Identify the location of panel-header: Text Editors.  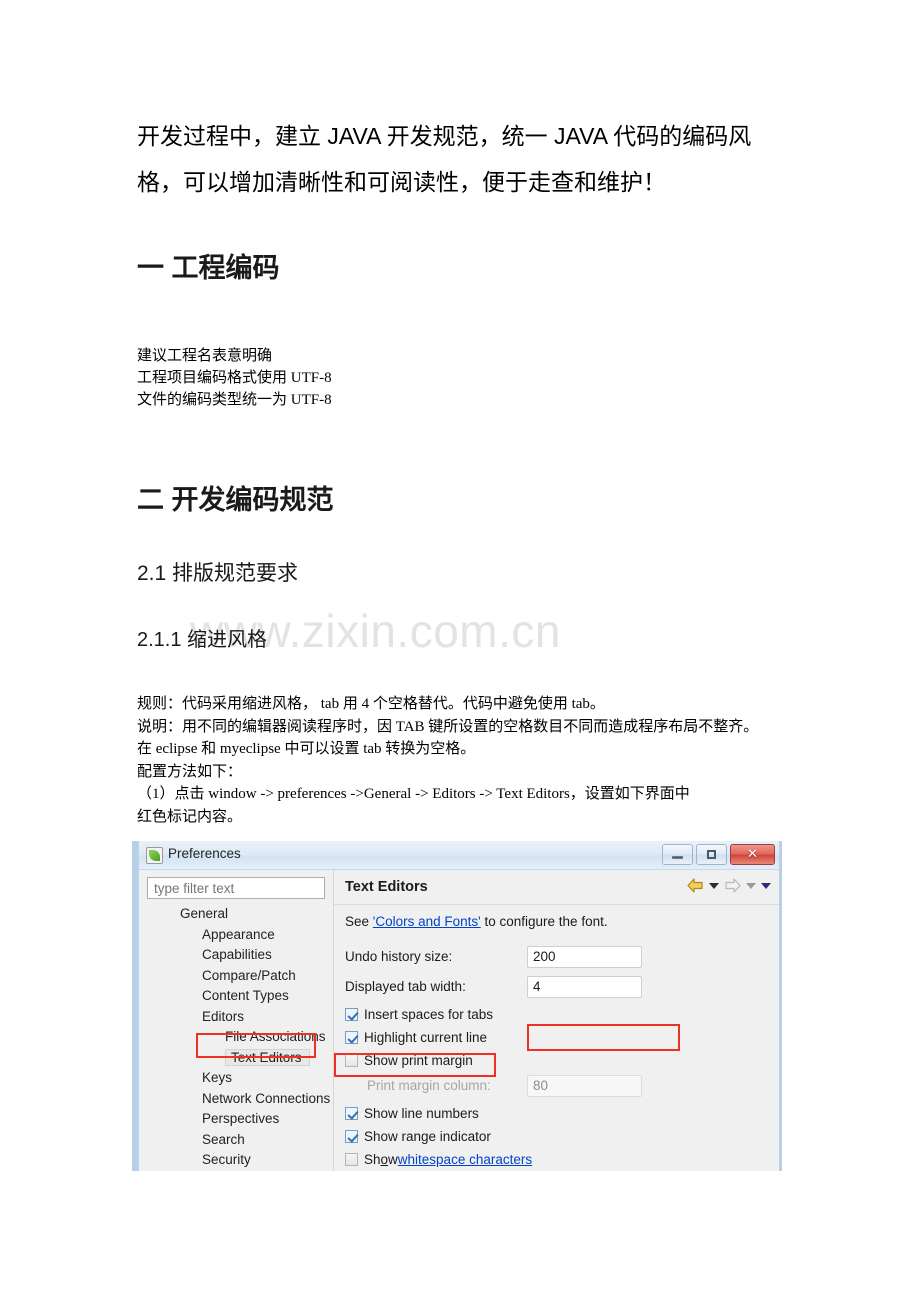
(556, 887).